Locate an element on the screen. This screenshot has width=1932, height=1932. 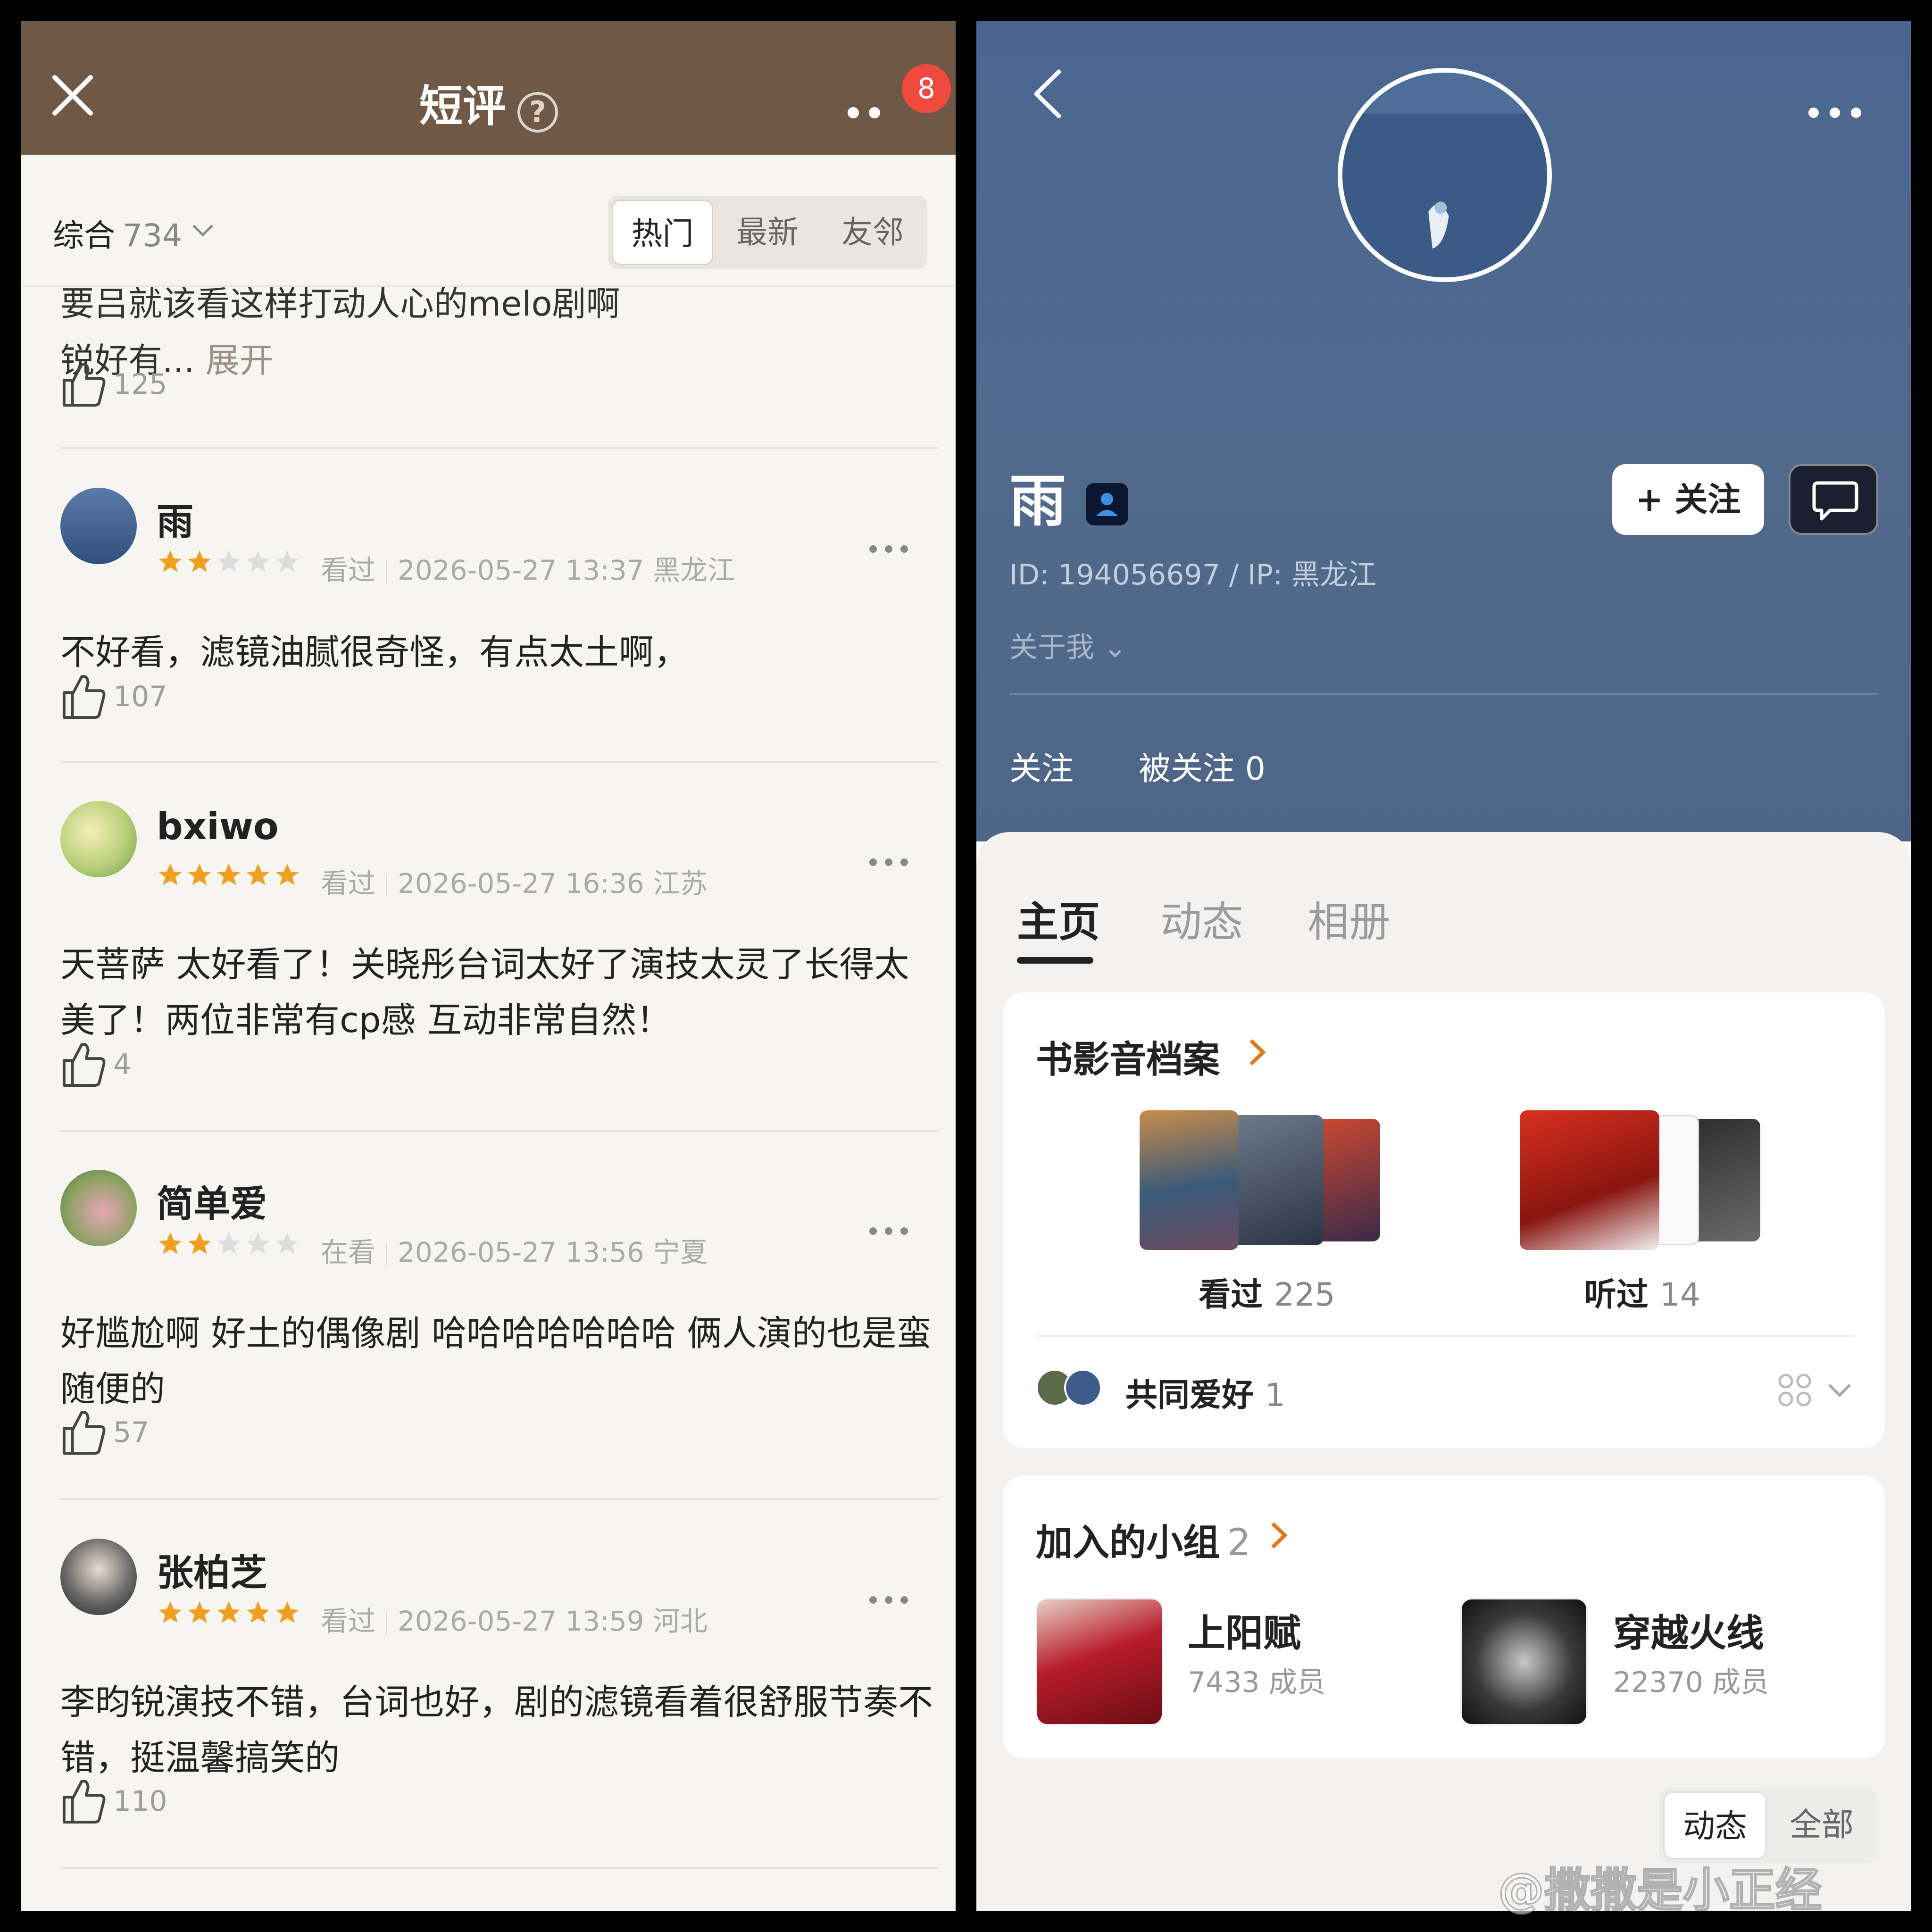
followers-link: 被关注 0 is located at coordinates (1202, 766).